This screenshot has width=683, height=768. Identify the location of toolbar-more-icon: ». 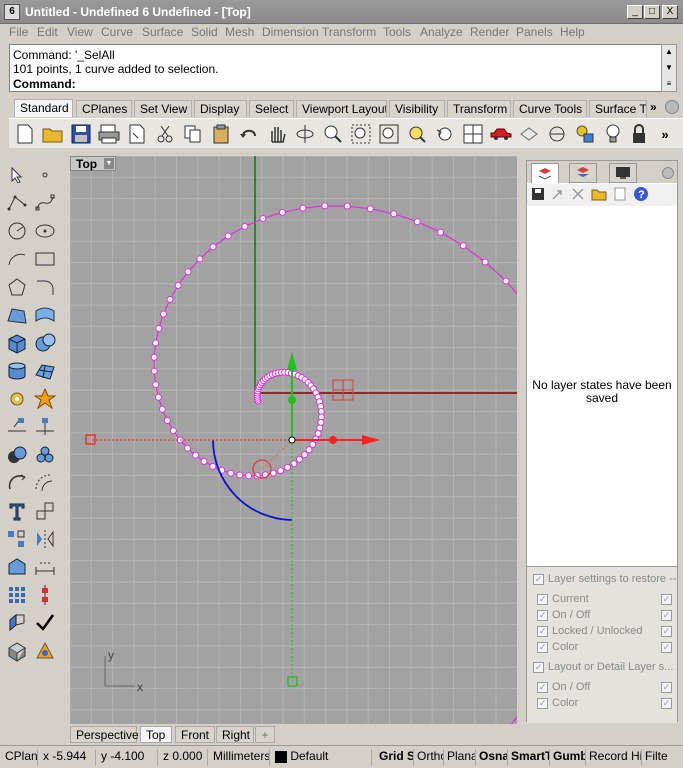
(665, 134).